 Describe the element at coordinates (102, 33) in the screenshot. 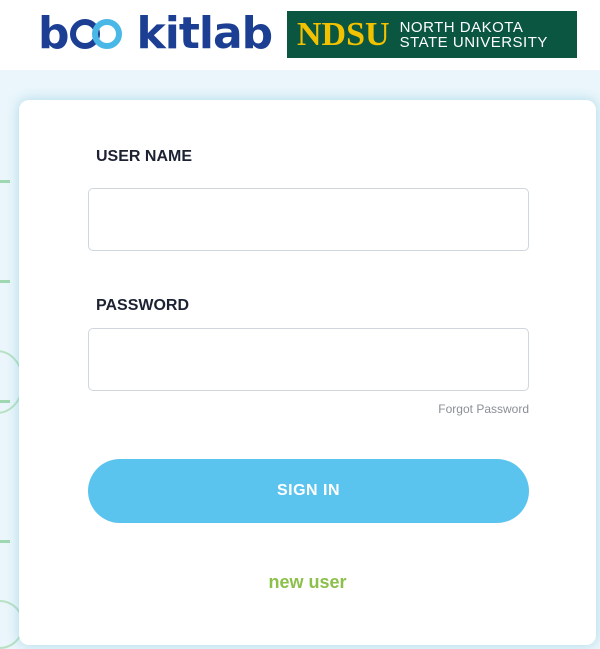

I see `logo-rings-icon` at that location.